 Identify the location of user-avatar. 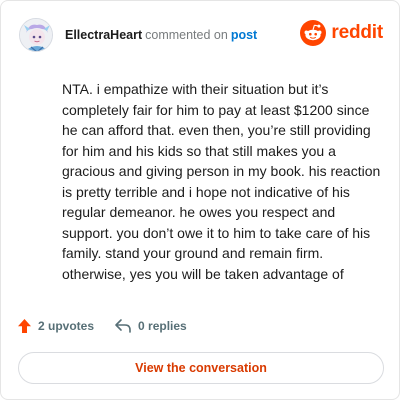
(36, 35).